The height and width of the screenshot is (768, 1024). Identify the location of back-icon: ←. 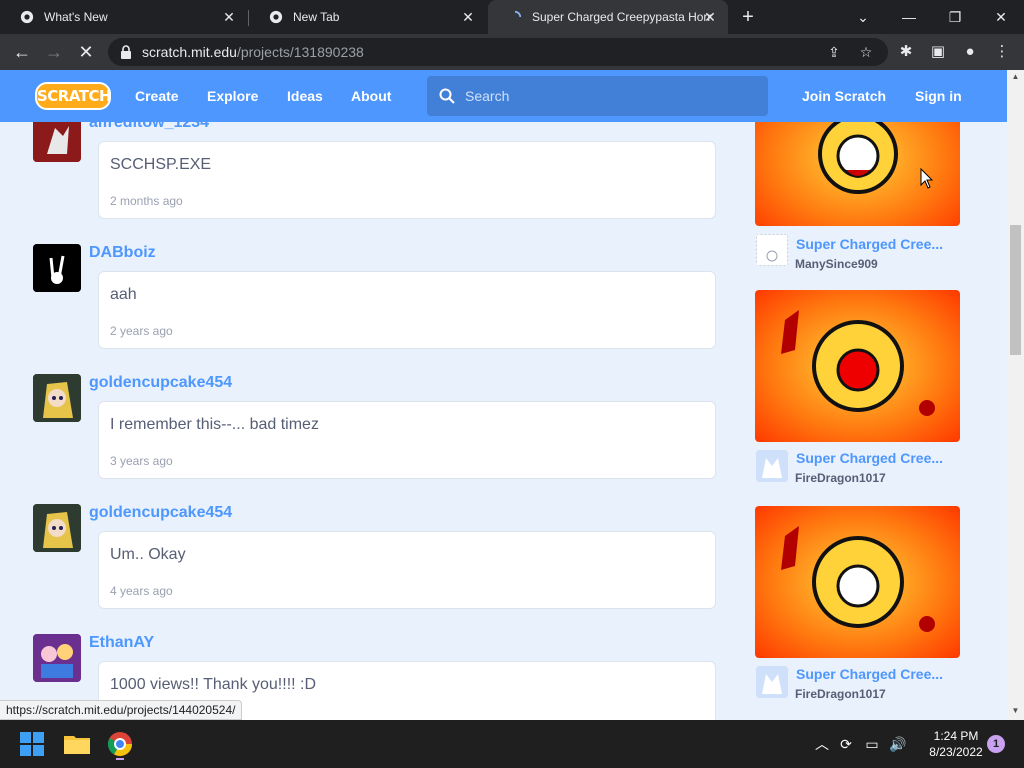
(22, 52).